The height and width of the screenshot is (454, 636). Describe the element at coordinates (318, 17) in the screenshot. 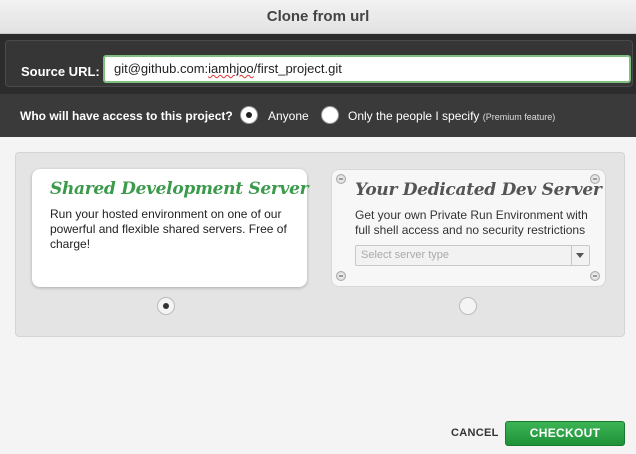

I see `dialog-title: Clone from url` at that location.